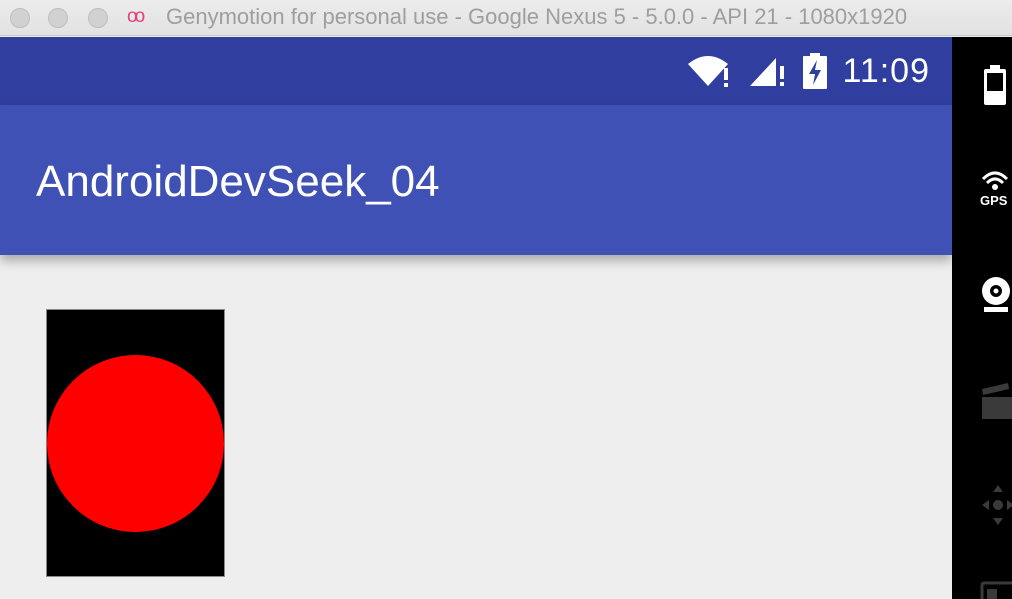 The height and width of the screenshot is (599, 1012). Describe the element at coordinates (886, 70) in the screenshot. I see `status-time: 11:09` at that location.